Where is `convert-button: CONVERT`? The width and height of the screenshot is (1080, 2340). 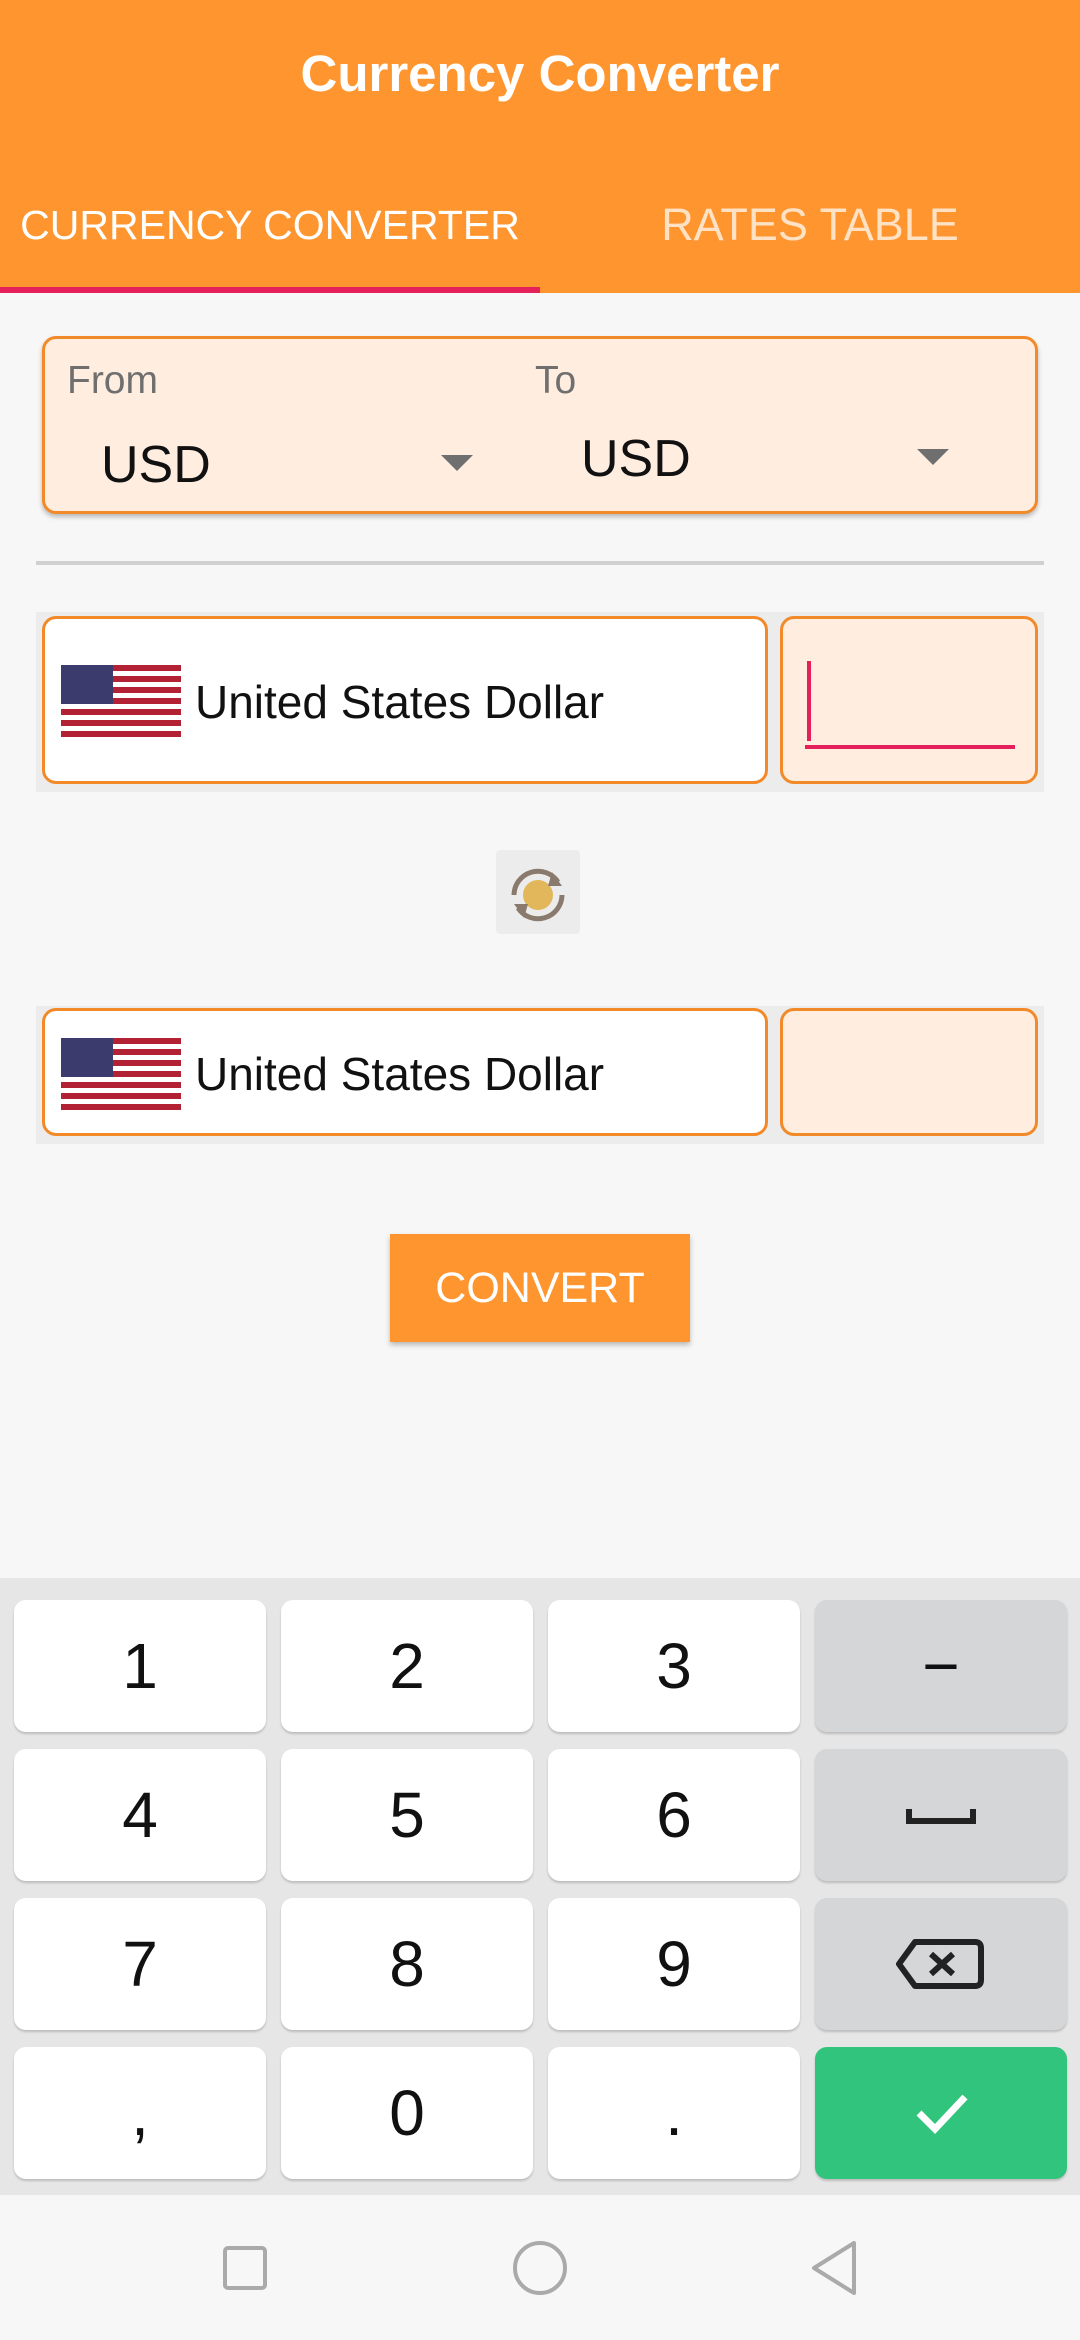
convert-button: CONVERT is located at coordinates (540, 1288).